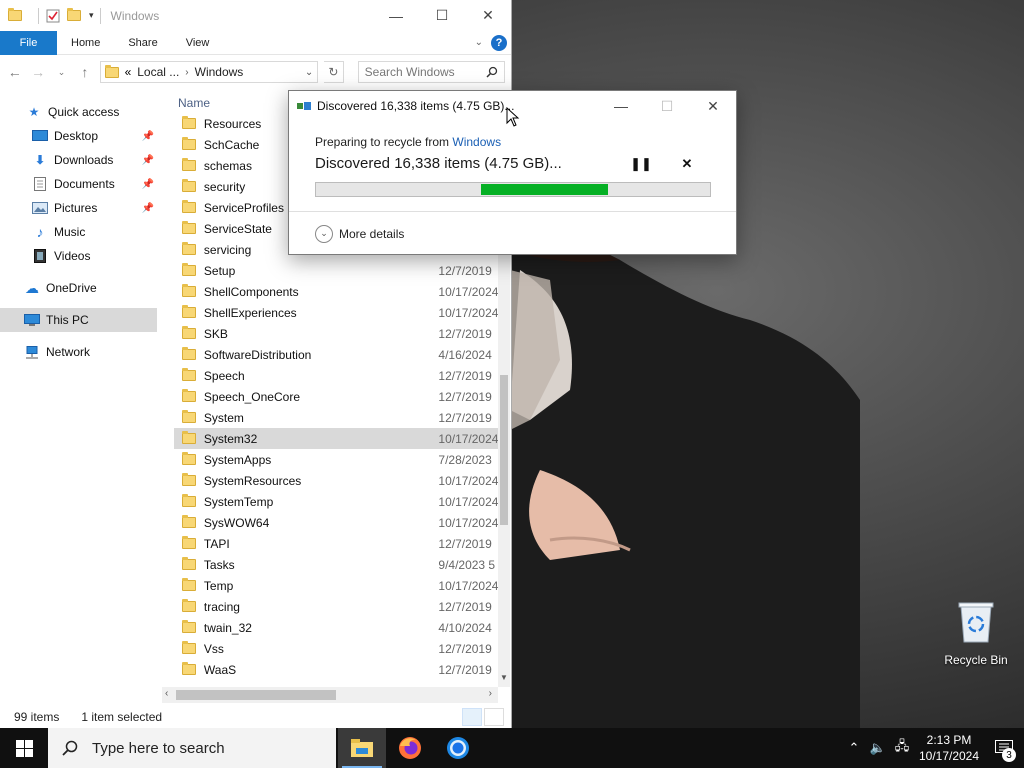  Describe the element at coordinates (687, 164) in the screenshot. I see `cancel-icon: ✕` at that location.